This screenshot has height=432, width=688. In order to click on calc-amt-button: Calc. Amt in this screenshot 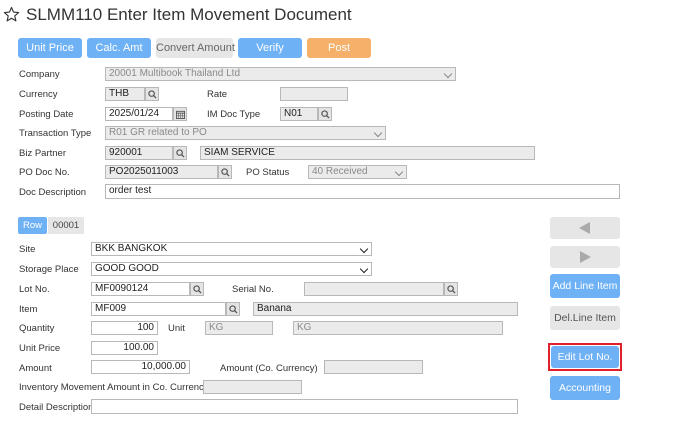, I will do `click(119, 48)`.